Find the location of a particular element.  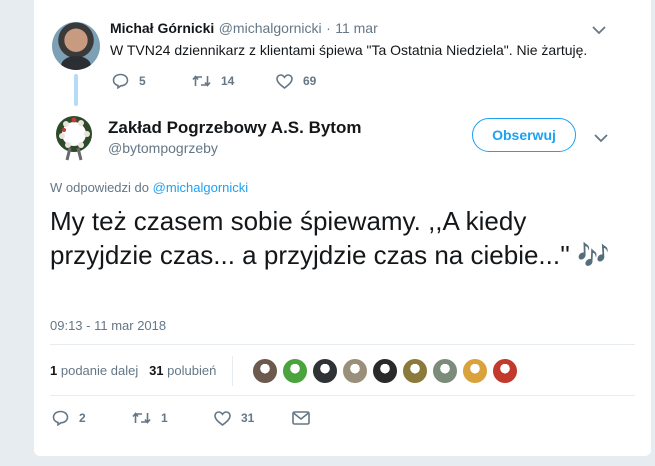

reply-count: 2 is located at coordinates (82, 418).